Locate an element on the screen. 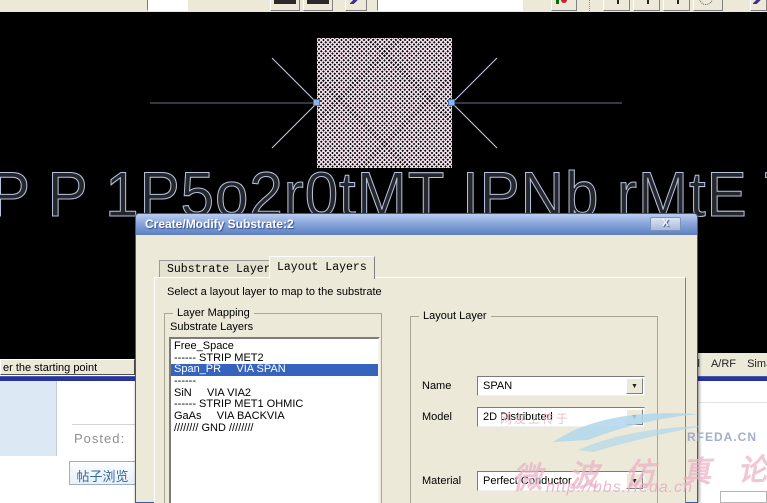 This screenshot has width=767, height=503. name-value: SPAN is located at coordinates (498, 386).